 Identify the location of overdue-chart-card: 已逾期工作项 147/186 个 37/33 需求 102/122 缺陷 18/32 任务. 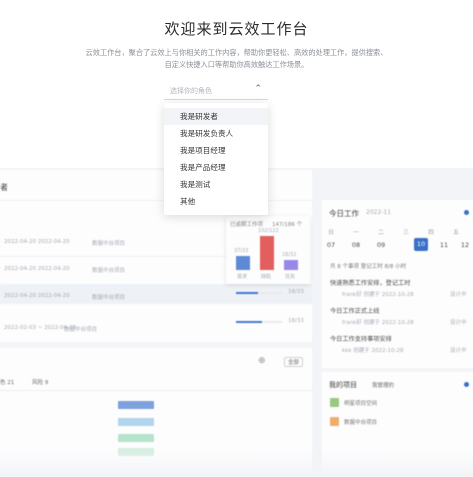
(268, 250).